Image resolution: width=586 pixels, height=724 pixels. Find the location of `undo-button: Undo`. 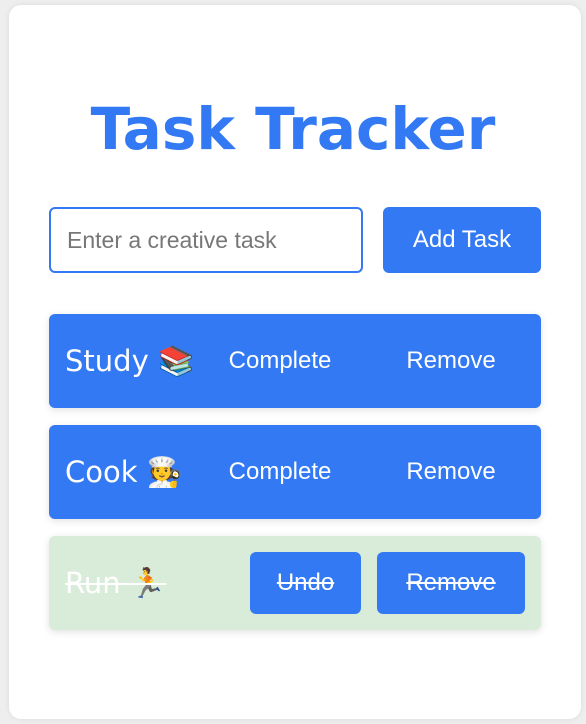

undo-button: Undo is located at coordinates (305, 583).